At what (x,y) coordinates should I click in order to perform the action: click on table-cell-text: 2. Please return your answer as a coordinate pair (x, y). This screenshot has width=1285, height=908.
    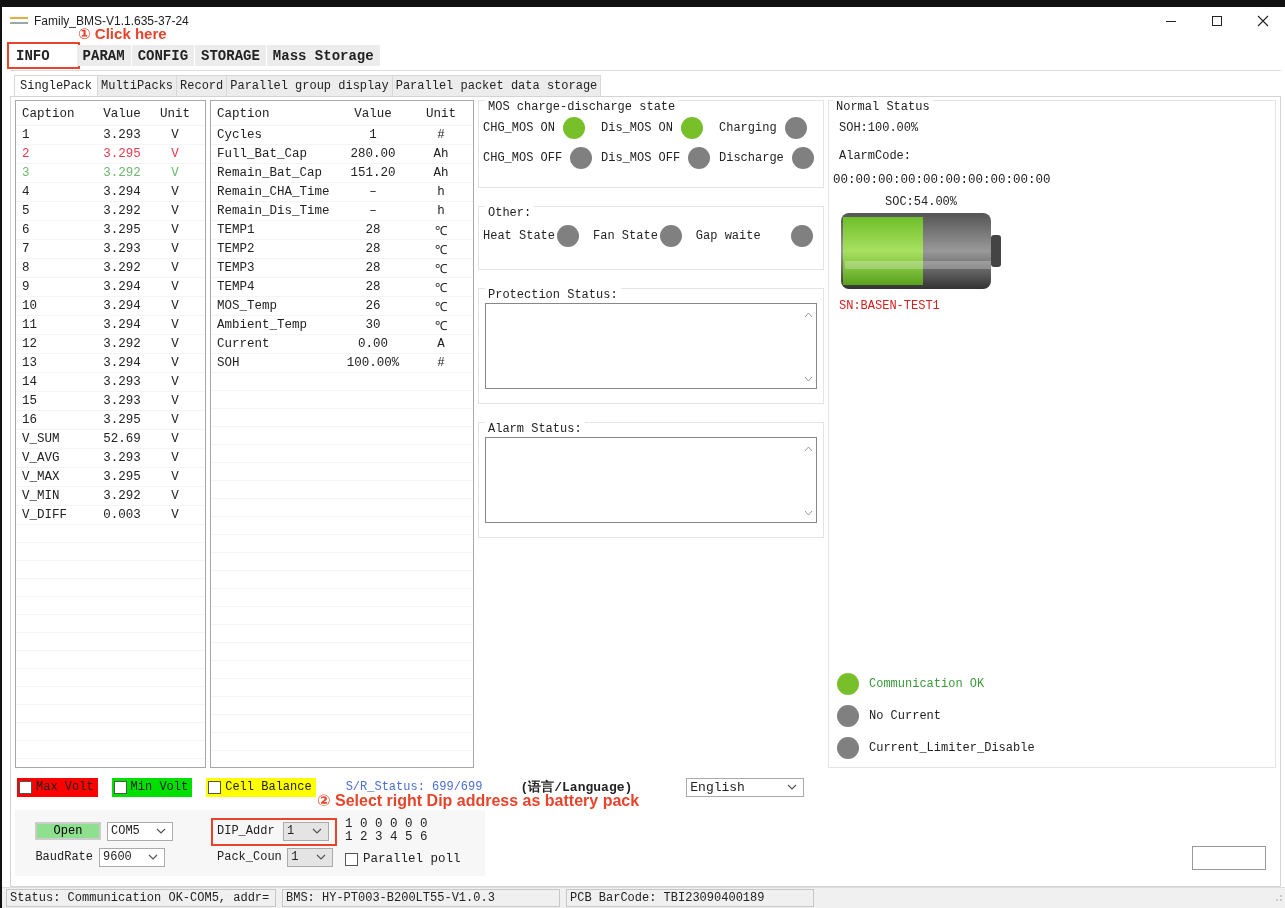
    Looking at the image, I should click on (26, 154).